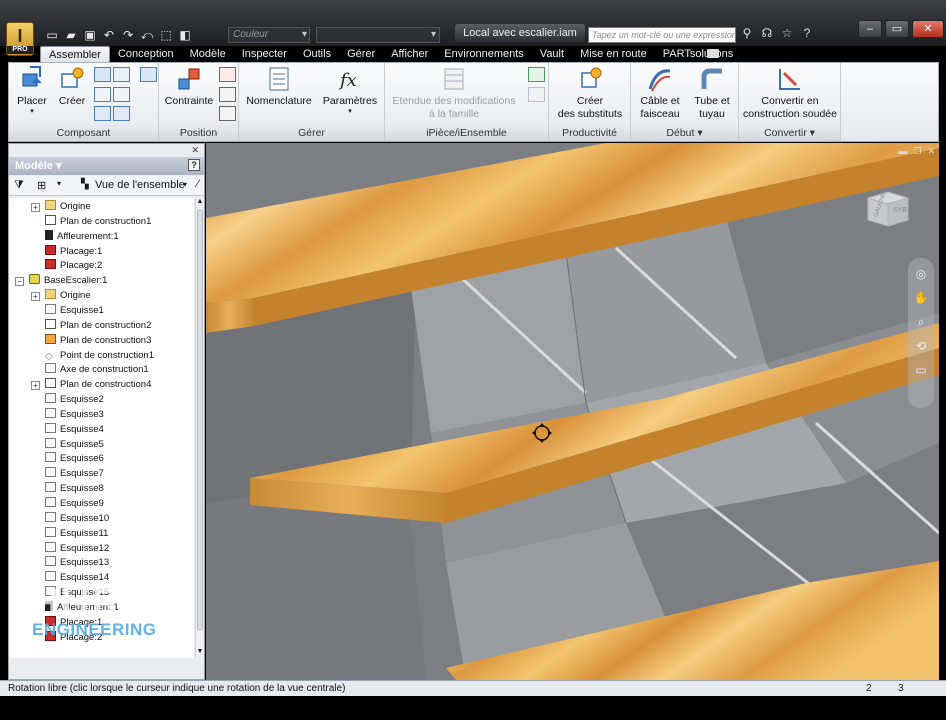 Image resolution: width=946 pixels, height=720 pixels. Describe the element at coordinates (128, 35) in the screenshot. I see `redo-icon: ↷` at that location.